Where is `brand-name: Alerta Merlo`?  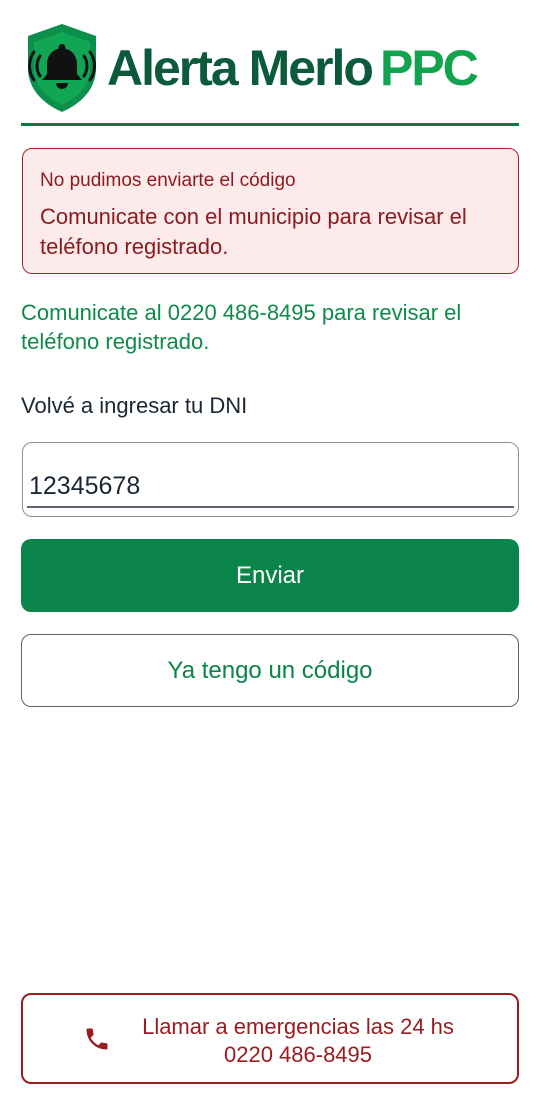
brand-name: Alerta Merlo is located at coordinates (240, 68).